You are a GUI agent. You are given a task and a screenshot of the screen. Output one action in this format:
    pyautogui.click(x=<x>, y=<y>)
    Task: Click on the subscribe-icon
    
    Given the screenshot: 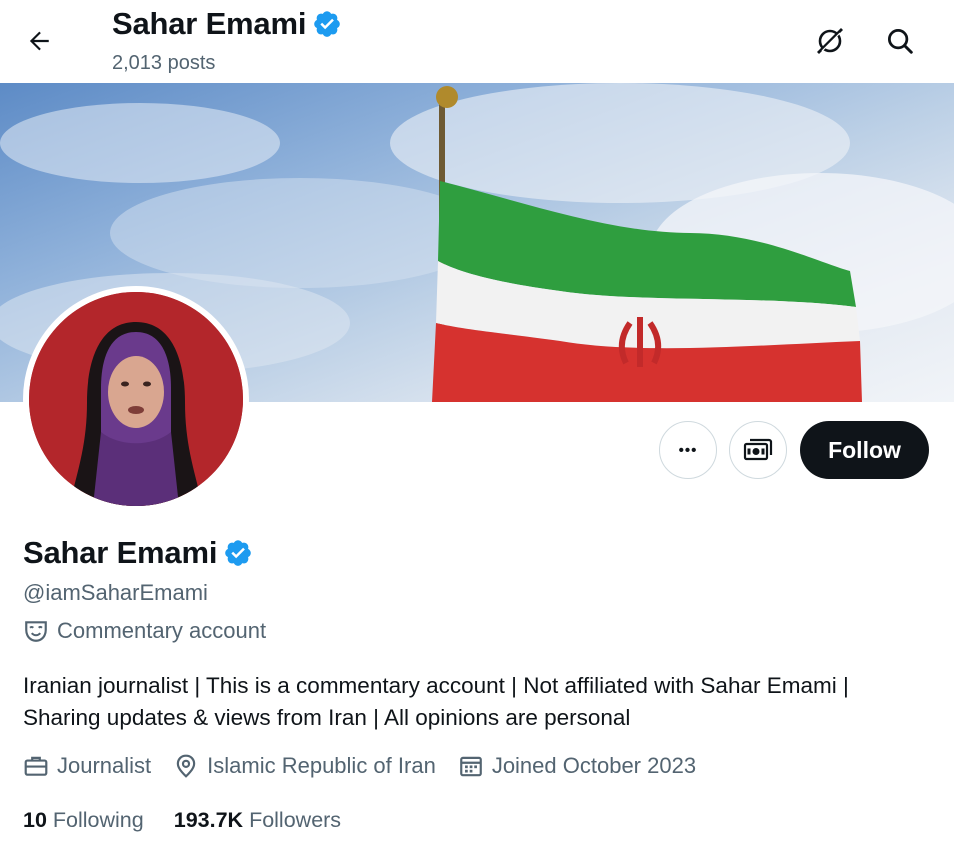 What is the action you would take?
    pyautogui.click(x=758, y=449)
    